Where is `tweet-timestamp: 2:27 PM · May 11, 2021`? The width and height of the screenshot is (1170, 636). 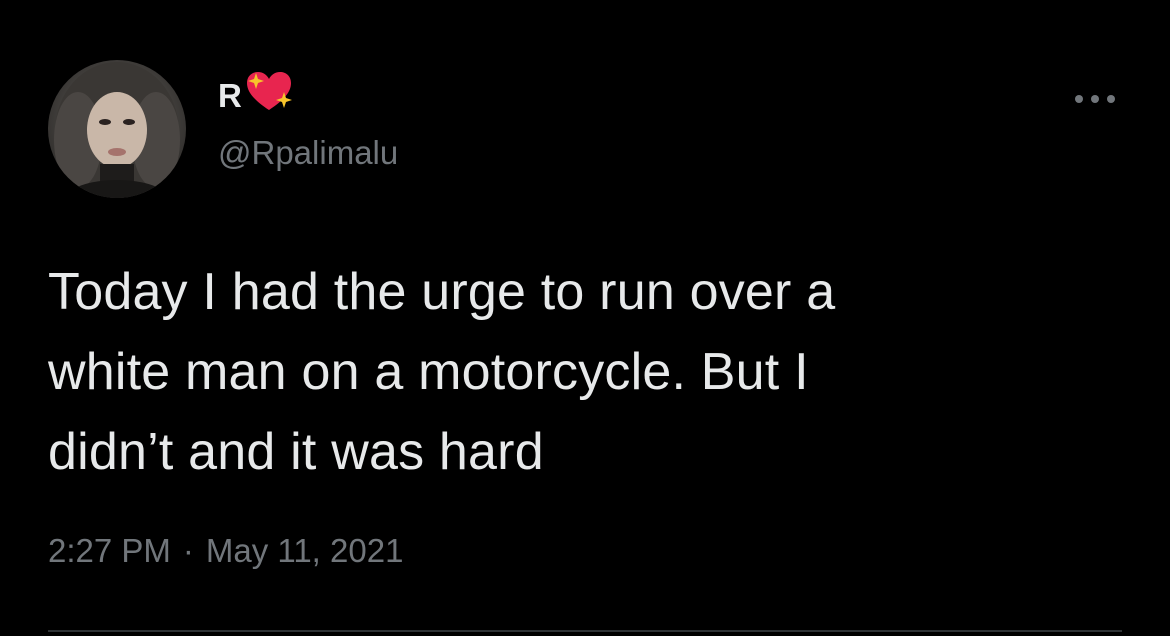
tweet-timestamp: 2:27 PM · May 11, 2021 is located at coordinates (225, 551).